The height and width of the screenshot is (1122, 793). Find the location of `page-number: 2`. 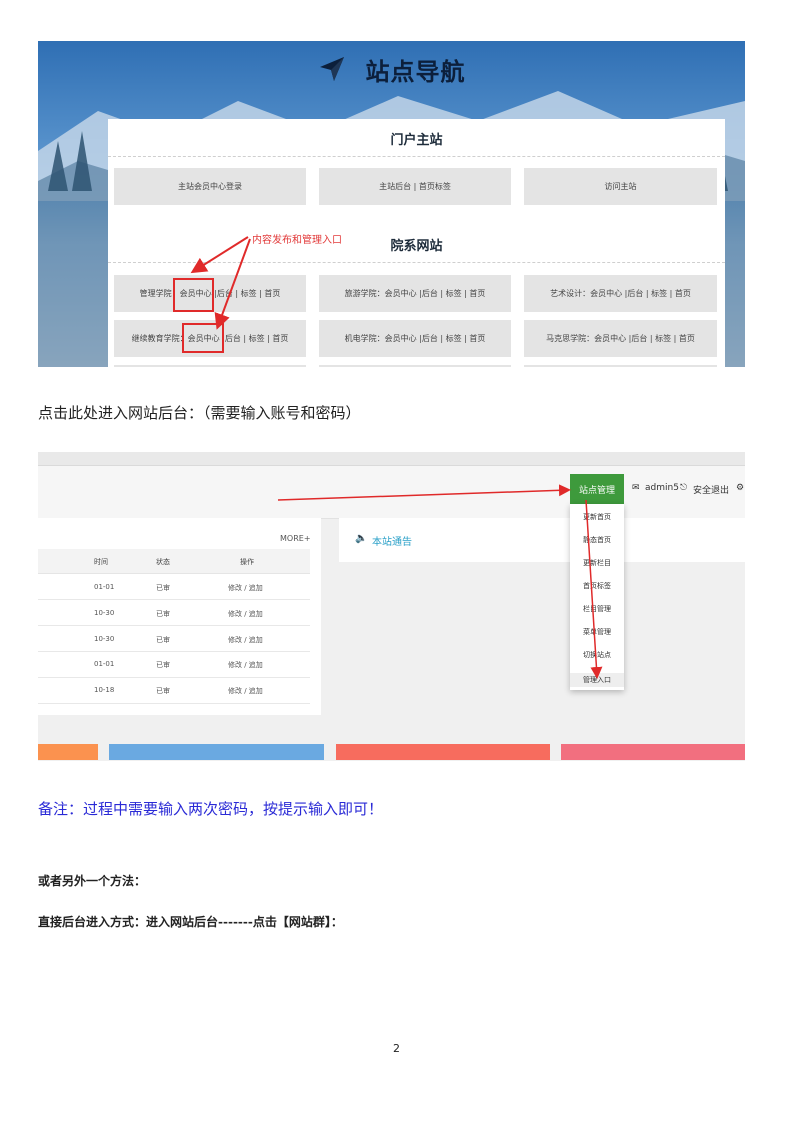

page-number: 2 is located at coordinates (396, 1048).